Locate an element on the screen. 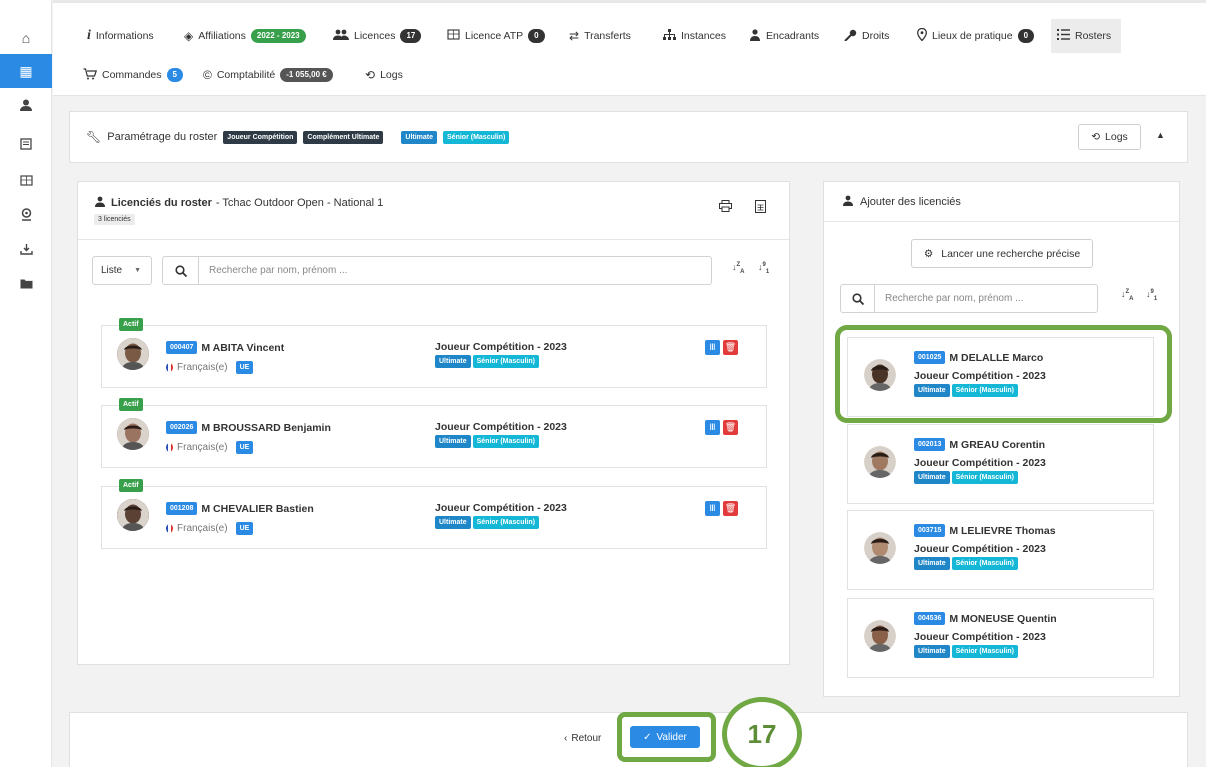  licences-badge: 17 is located at coordinates (411, 36).